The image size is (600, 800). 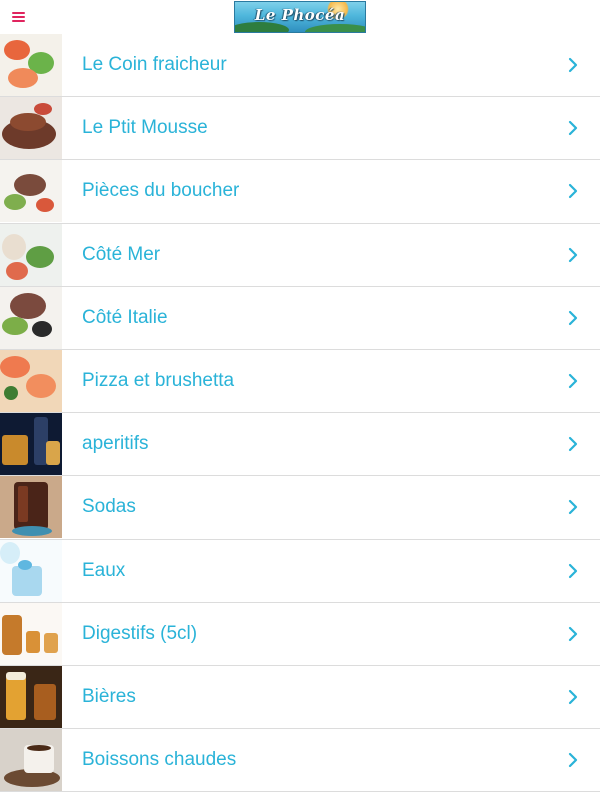 I want to click on menu-item-row: Côté Mer, so click(x=300, y=255).